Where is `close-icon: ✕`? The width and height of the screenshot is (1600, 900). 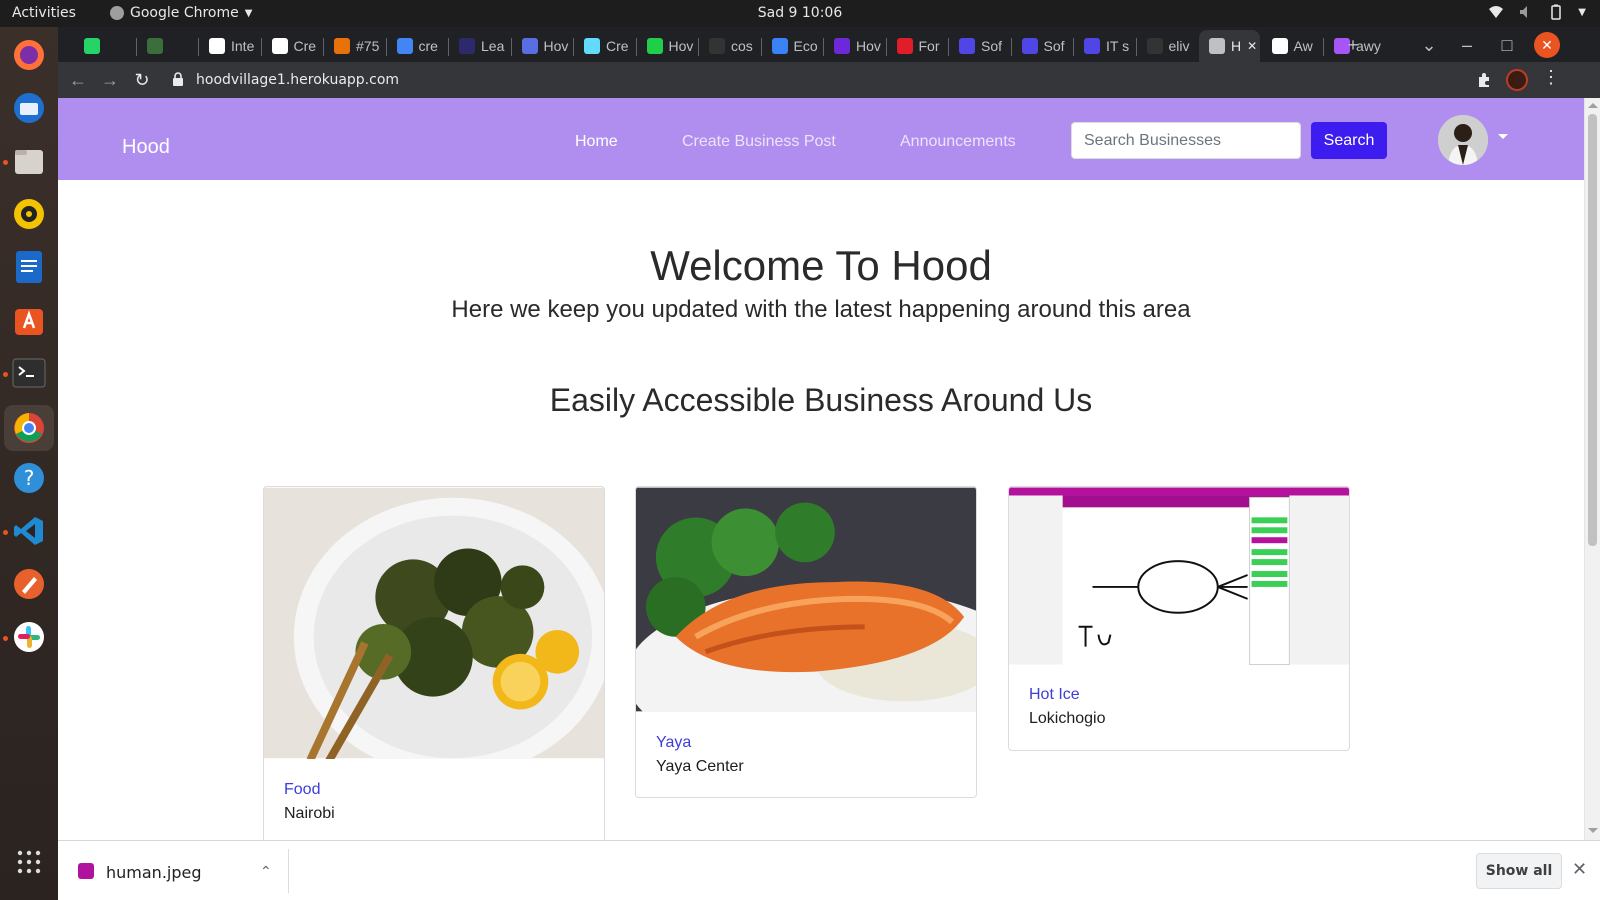
close-icon: ✕ is located at coordinates (1579, 869).